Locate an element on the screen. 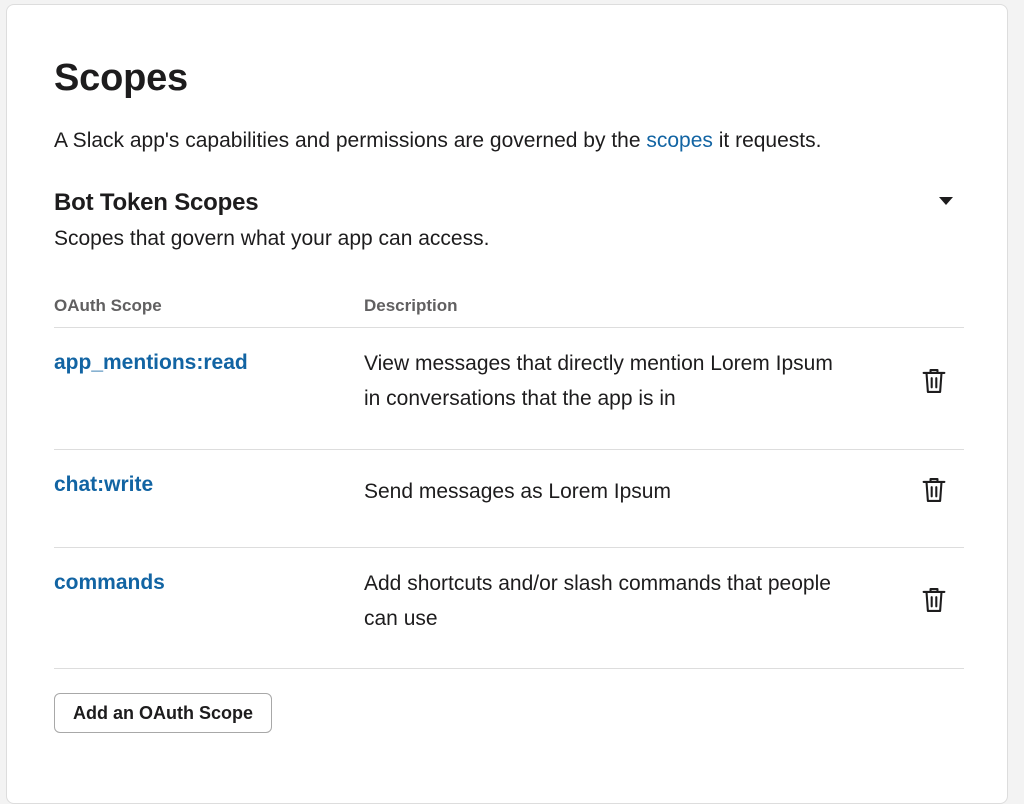 This screenshot has height=804, width=1024. intro-text-after: it requests. is located at coordinates (767, 140).